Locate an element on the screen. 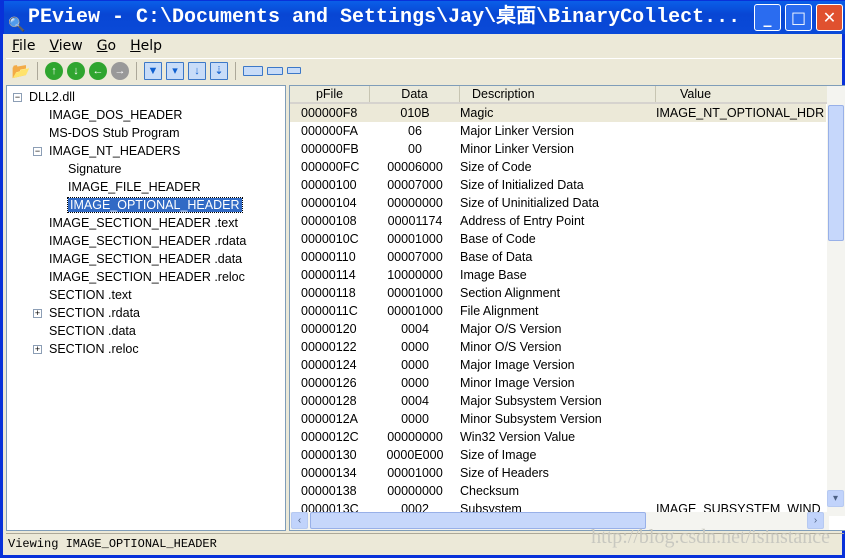 The width and height of the screenshot is (845, 558). column-header-data: Data is located at coordinates (415, 94).